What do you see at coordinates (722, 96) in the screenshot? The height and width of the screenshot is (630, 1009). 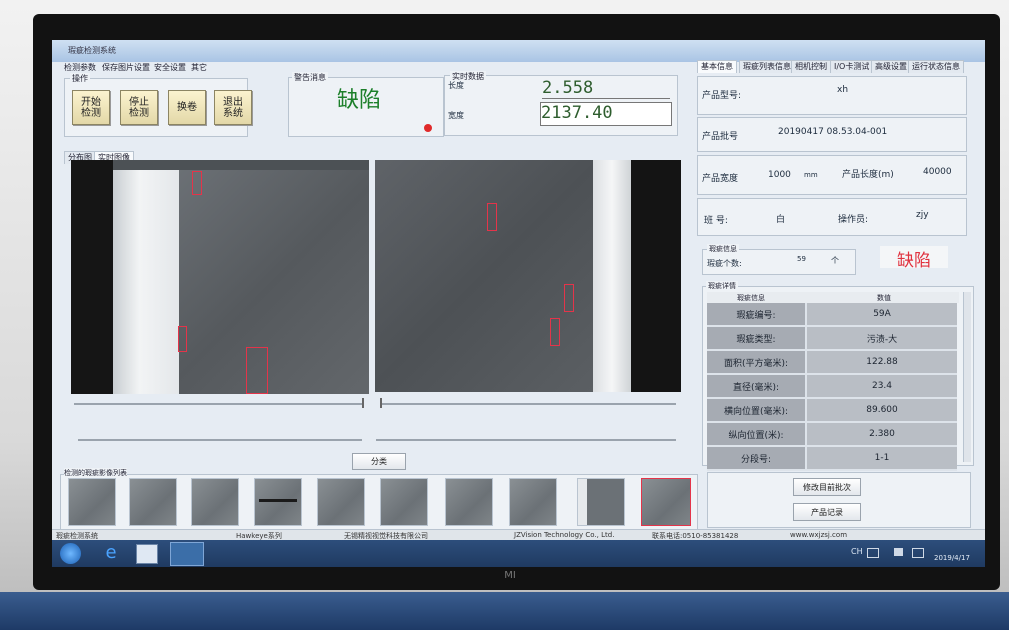 I see `product-model-label: 产品型号:` at bounding box center [722, 96].